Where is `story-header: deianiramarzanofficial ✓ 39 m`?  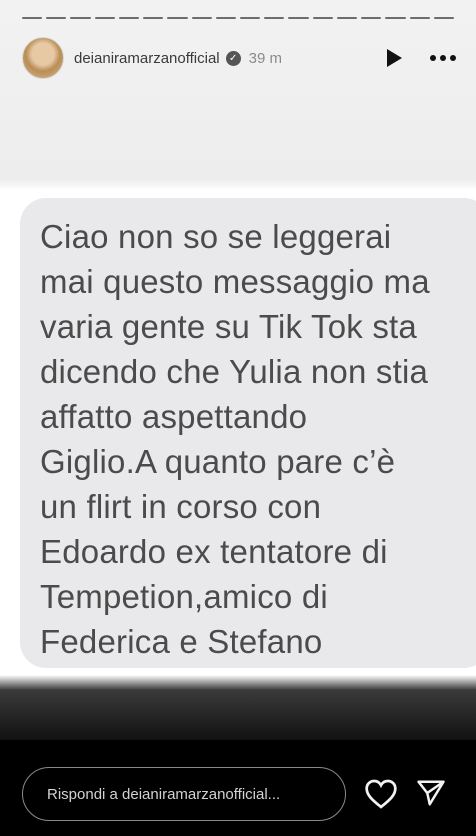 story-header: deianiramarzanofficial ✓ 39 m is located at coordinates (239, 58).